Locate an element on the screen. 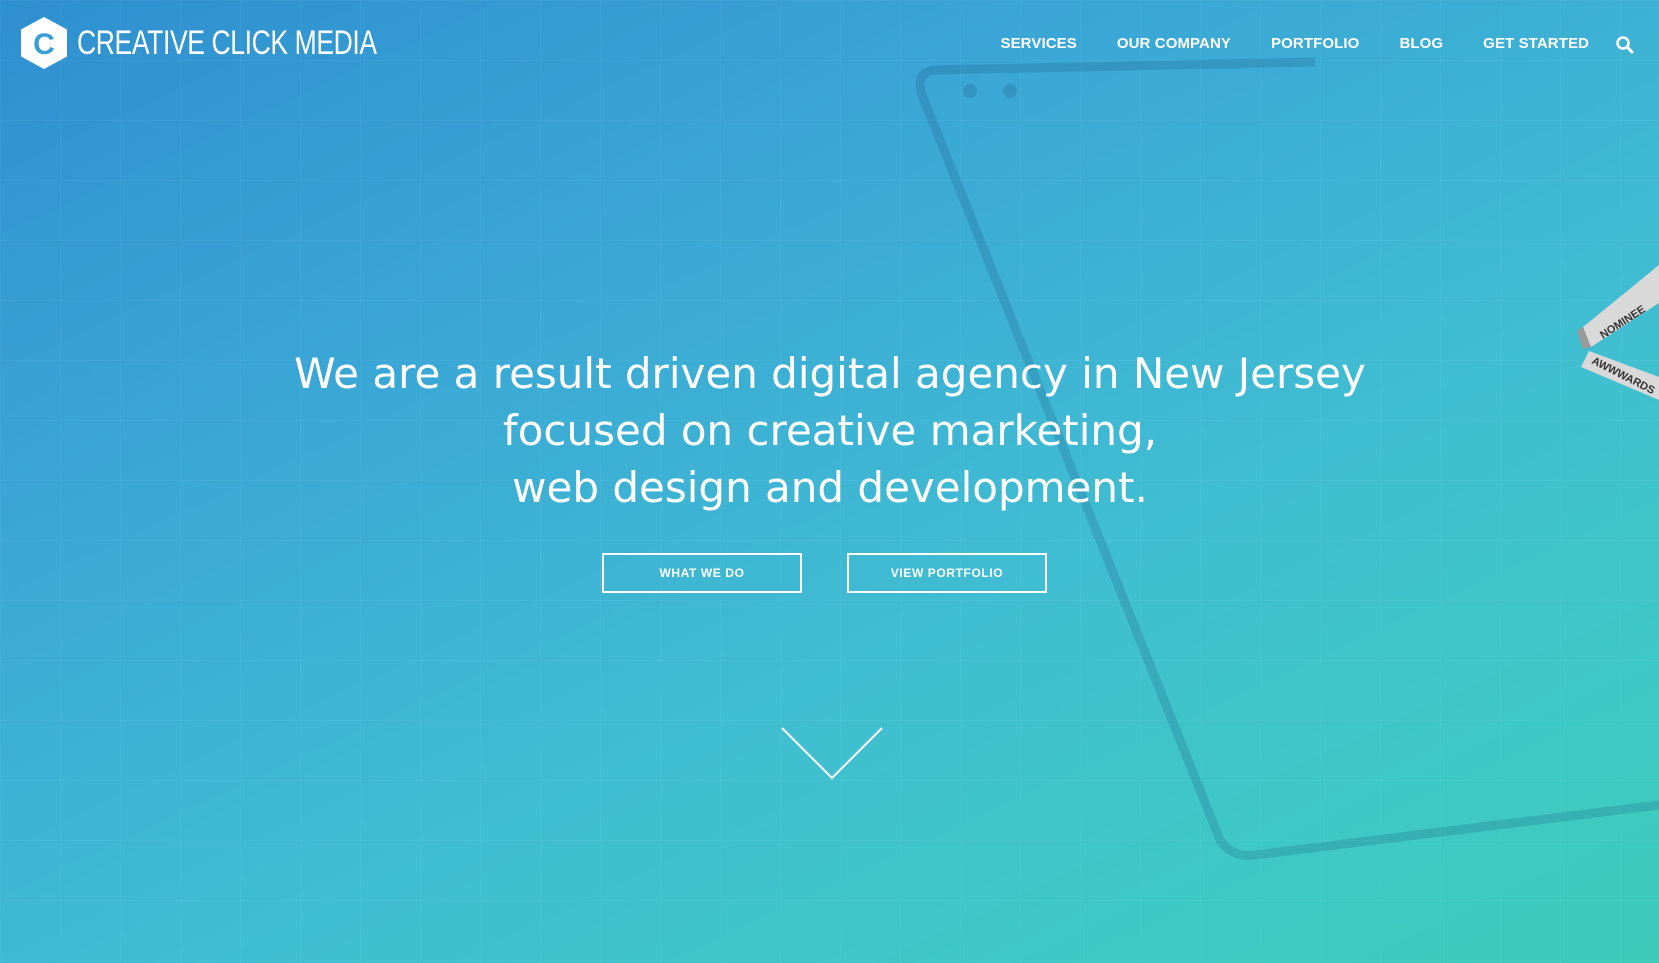 The height and width of the screenshot is (963, 1659). nav-portfolio: PORTFOLIO is located at coordinates (1315, 43).